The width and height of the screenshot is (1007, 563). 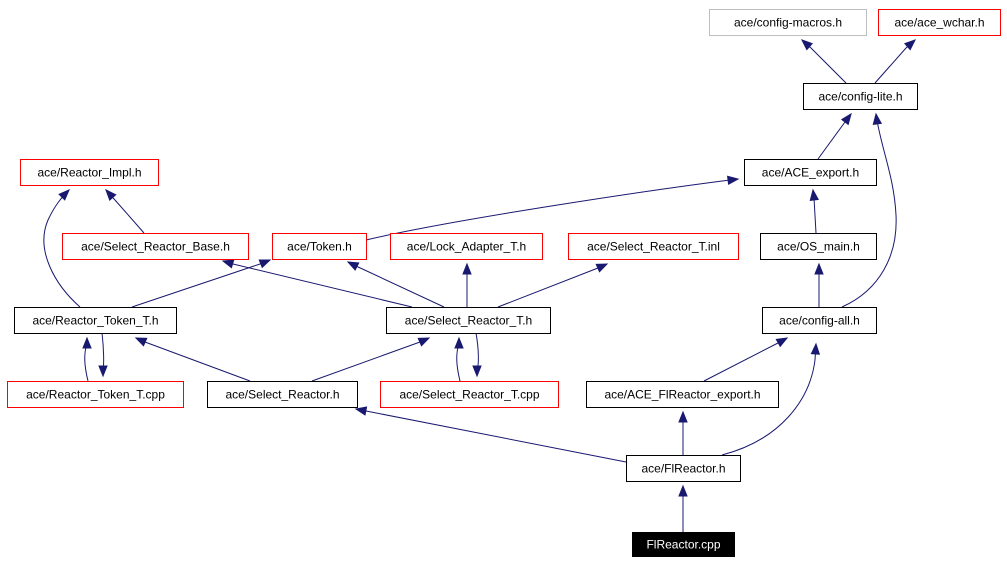 I want to click on edge-select-reactor-base-to-reactor-impl, so click(x=125, y=211).